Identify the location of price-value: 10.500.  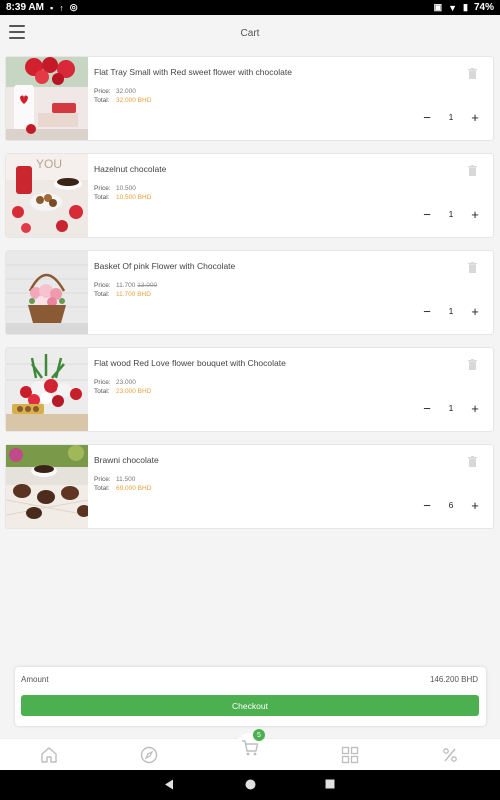
(126, 188).